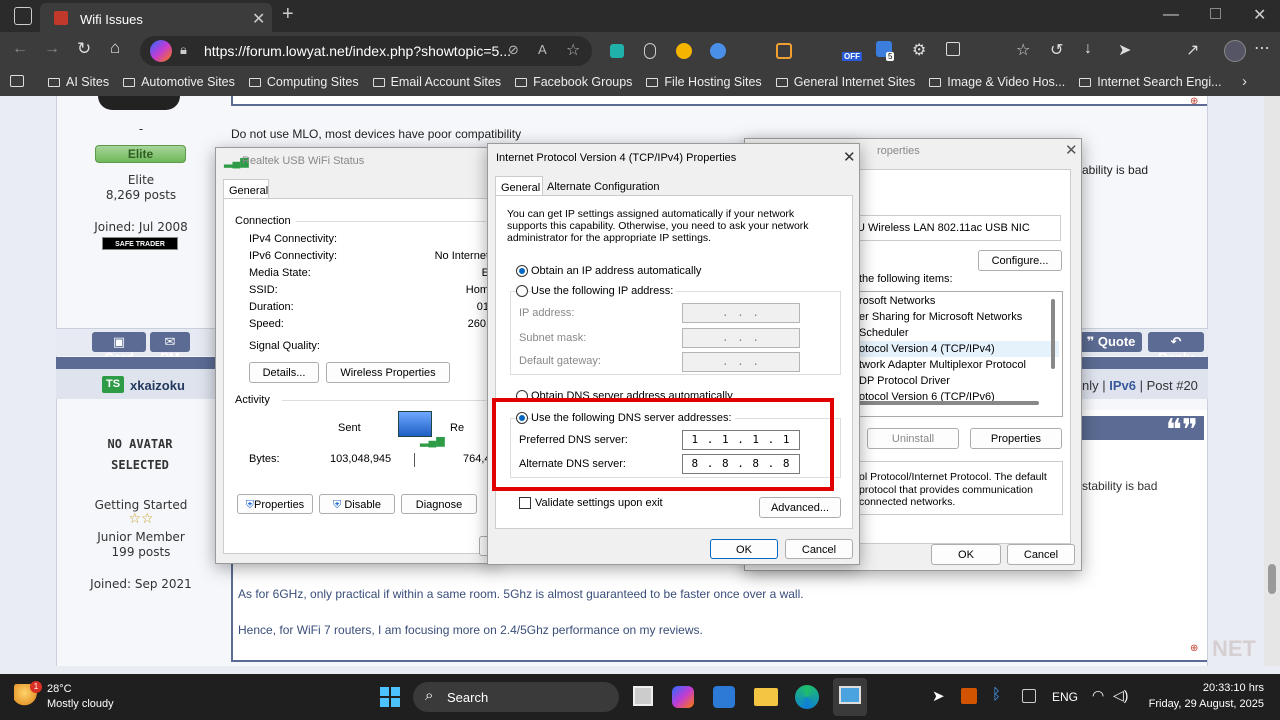 Image resolution: width=1280 pixels, height=720 pixels. I want to click on extension-4-icon, so click(718, 51).